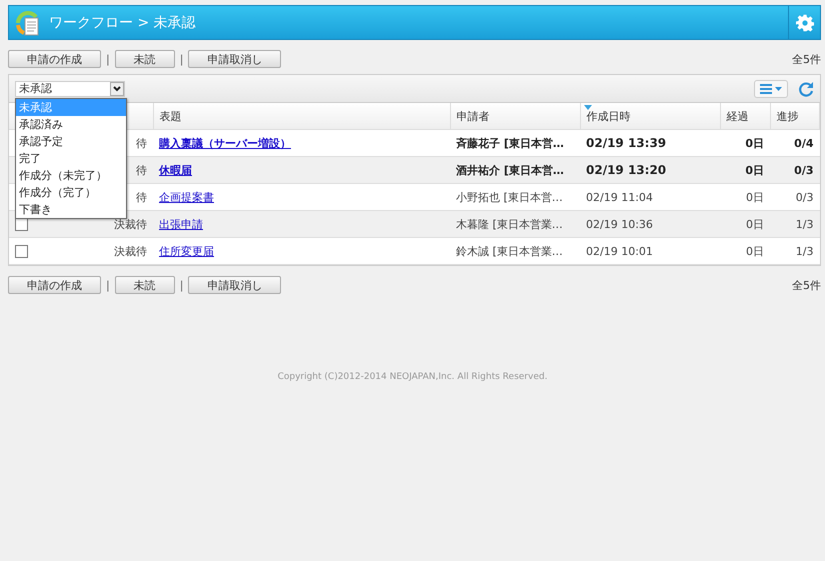 The width and height of the screenshot is (825, 561). I want to click on view-menu-button, so click(771, 89).